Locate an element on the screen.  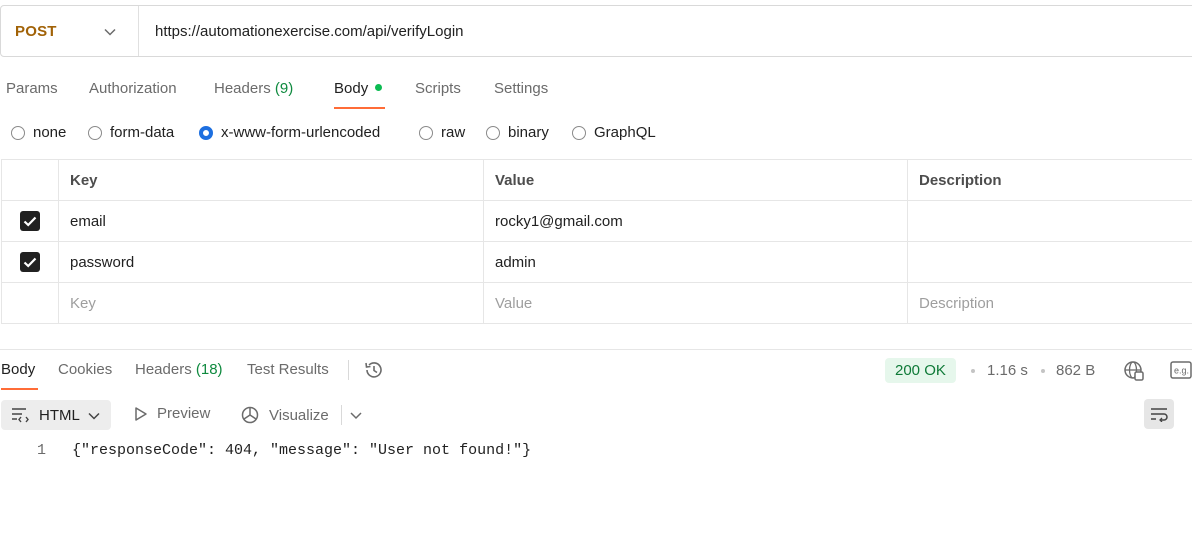
radio-label: GraphQL is located at coordinates (625, 132).